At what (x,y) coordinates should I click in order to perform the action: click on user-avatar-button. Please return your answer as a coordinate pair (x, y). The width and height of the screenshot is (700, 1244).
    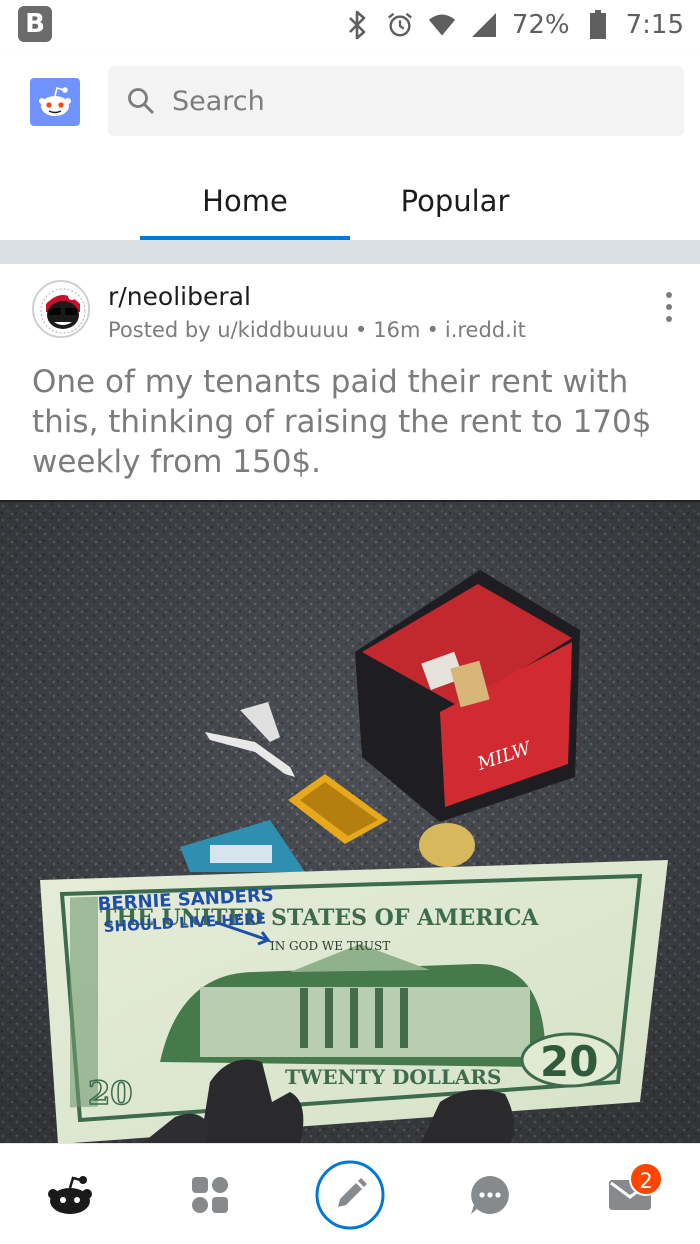
    Looking at the image, I should click on (55, 102).